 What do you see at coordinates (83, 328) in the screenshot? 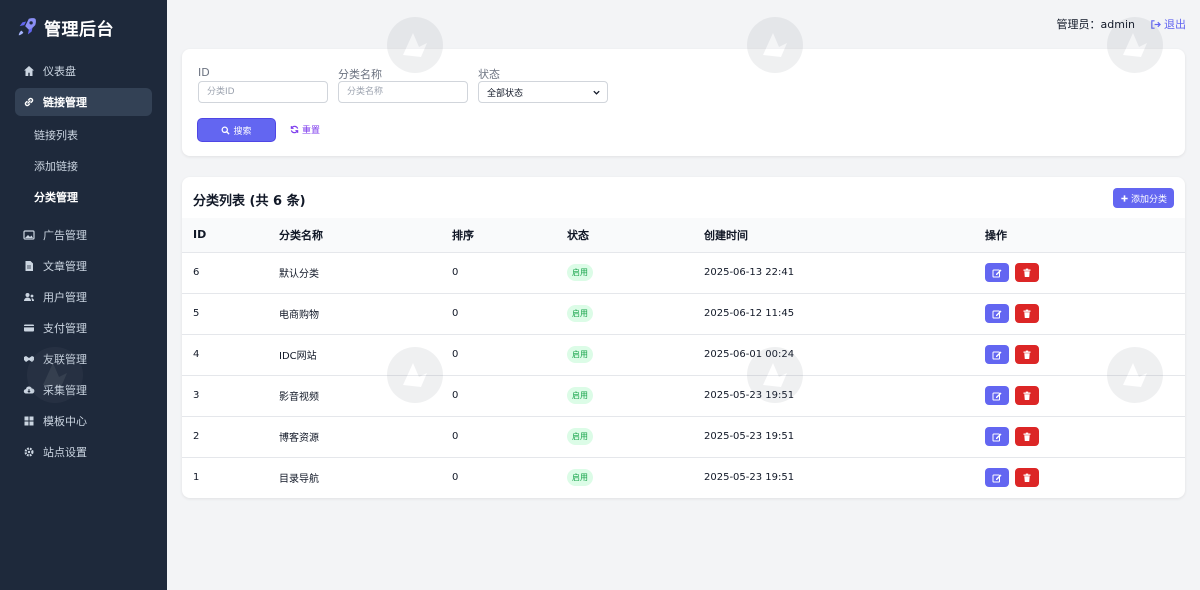
I see `sidebar-item-payment: 支付管理` at bounding box center [83, 328].